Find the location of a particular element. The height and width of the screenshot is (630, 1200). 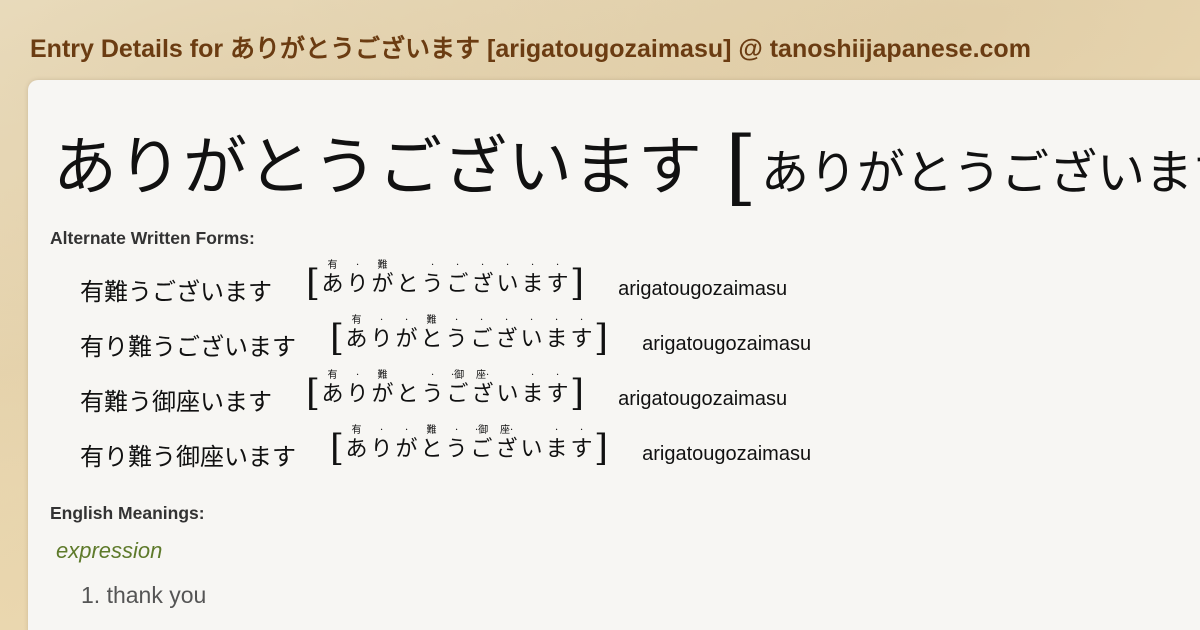

form-furigana-reading: [ 有 · · 難 · · · · · · ありがとうございます ] is located at coordinates (469, 335).